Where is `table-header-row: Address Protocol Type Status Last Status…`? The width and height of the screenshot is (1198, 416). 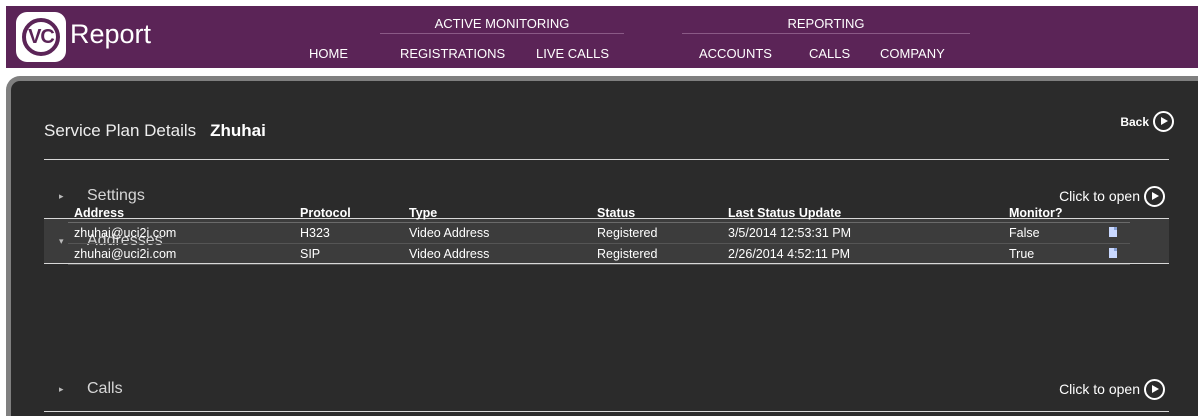
table-header-row: Address Protocol Type Status Last Status… is located at coordinates (599, 213).